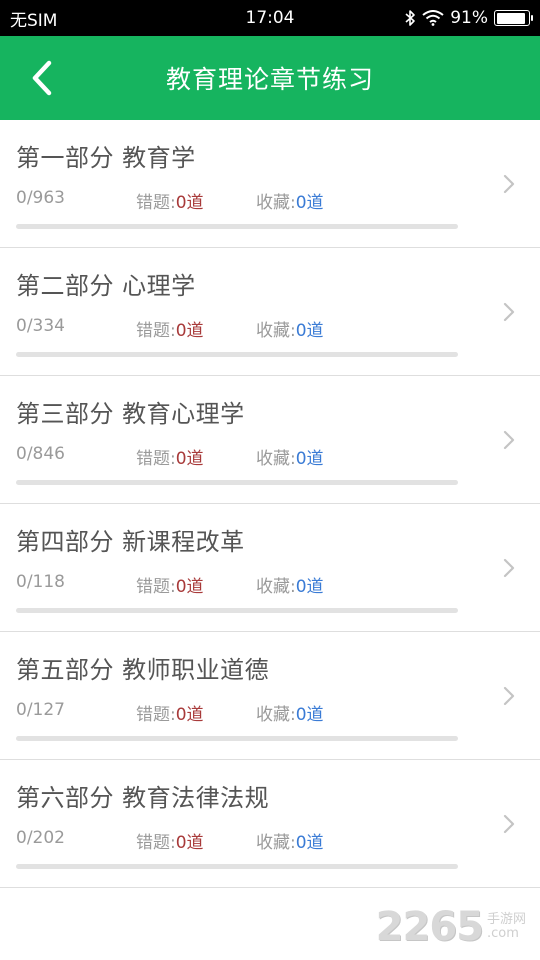 The image size is (540, 960). I want to click on progress-count: 0/202, so click(40, 838).